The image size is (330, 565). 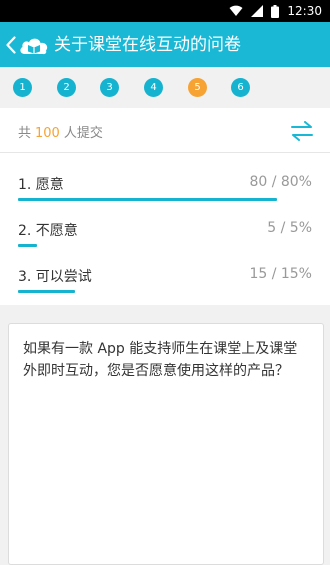 What do you see at coordinates (236, 10) in the screenshot?
I see `wifi-icon` at bounding box center [236, 10].